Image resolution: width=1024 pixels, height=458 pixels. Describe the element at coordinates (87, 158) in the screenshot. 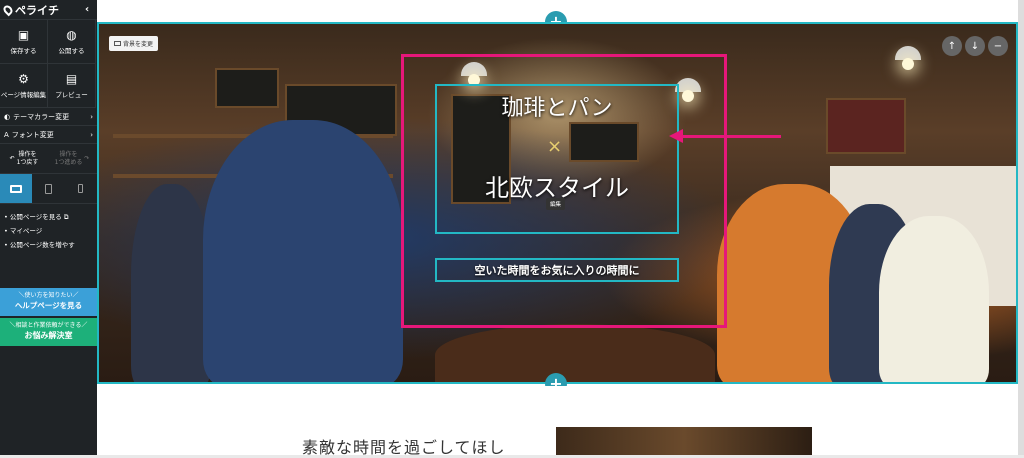

I see `redo-icon: ↷` at that location.